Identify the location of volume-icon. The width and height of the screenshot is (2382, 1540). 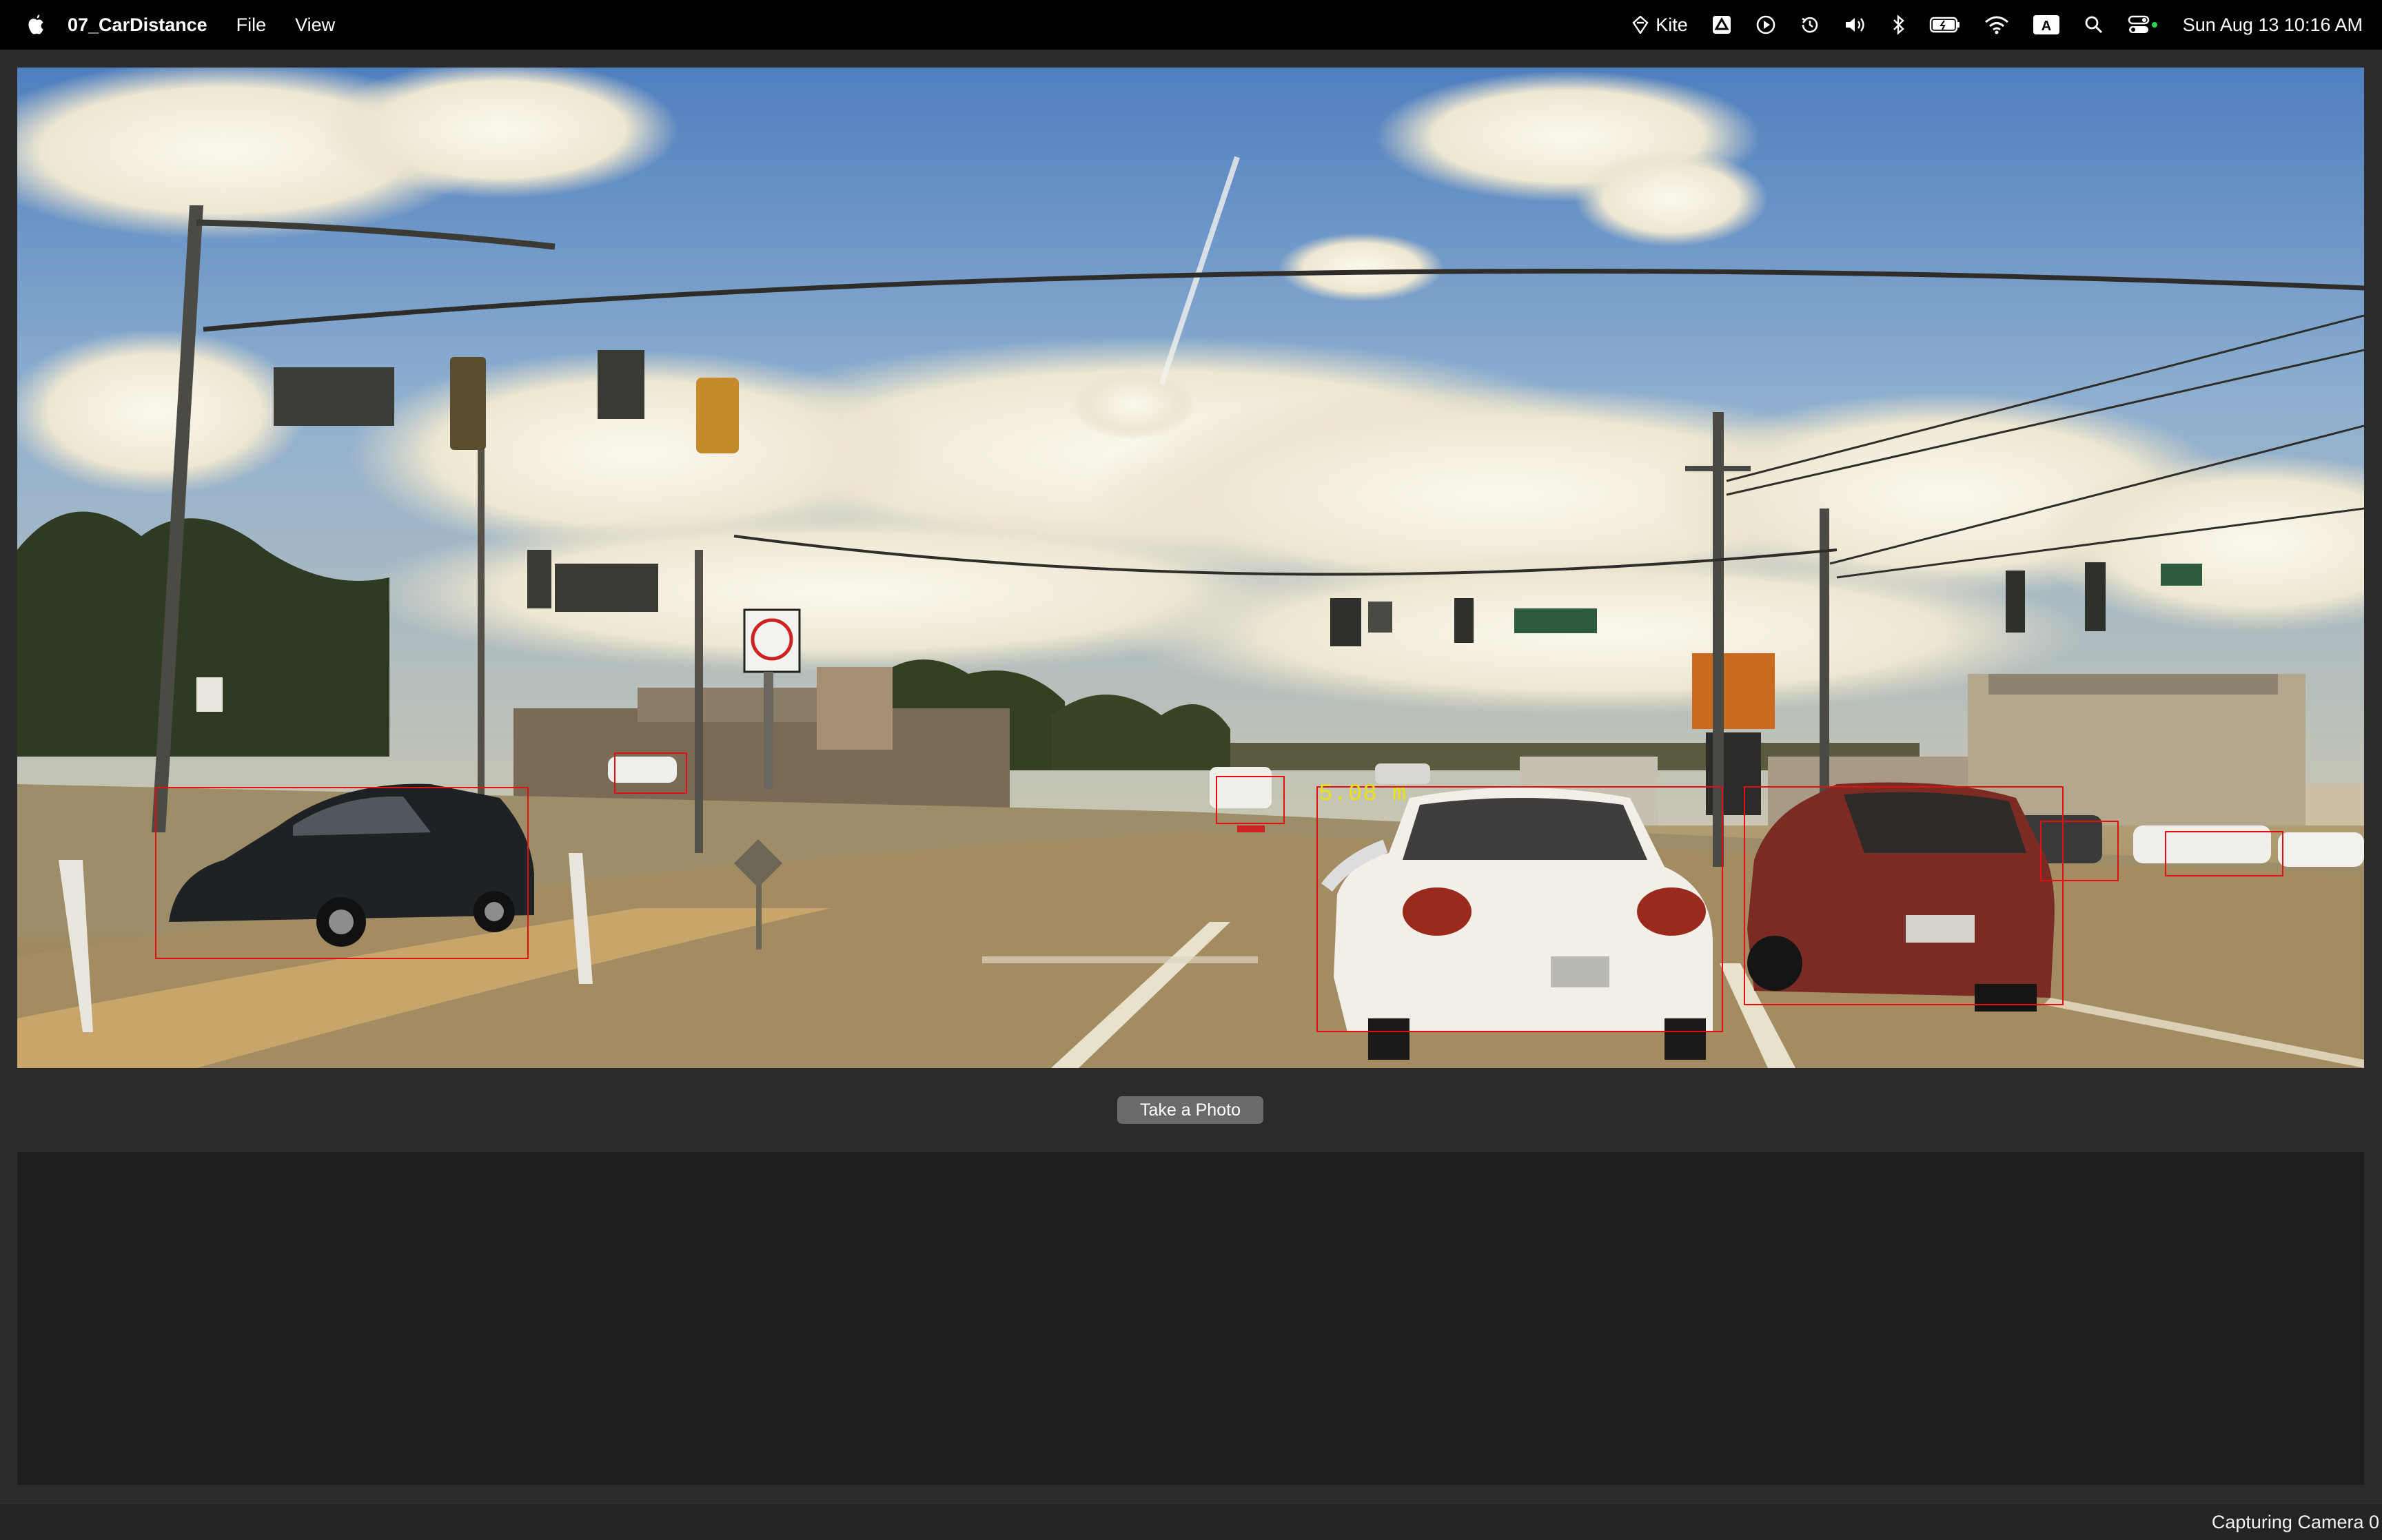
(1856, 25).